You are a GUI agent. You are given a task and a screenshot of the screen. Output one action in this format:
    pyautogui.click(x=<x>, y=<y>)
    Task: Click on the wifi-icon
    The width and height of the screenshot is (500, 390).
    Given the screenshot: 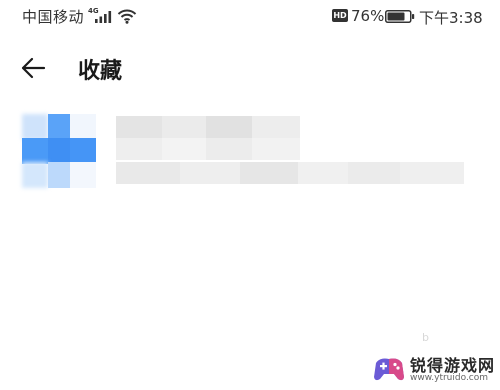 What is the action you would take?
    pyautogui.click(x=127, y=16)
    